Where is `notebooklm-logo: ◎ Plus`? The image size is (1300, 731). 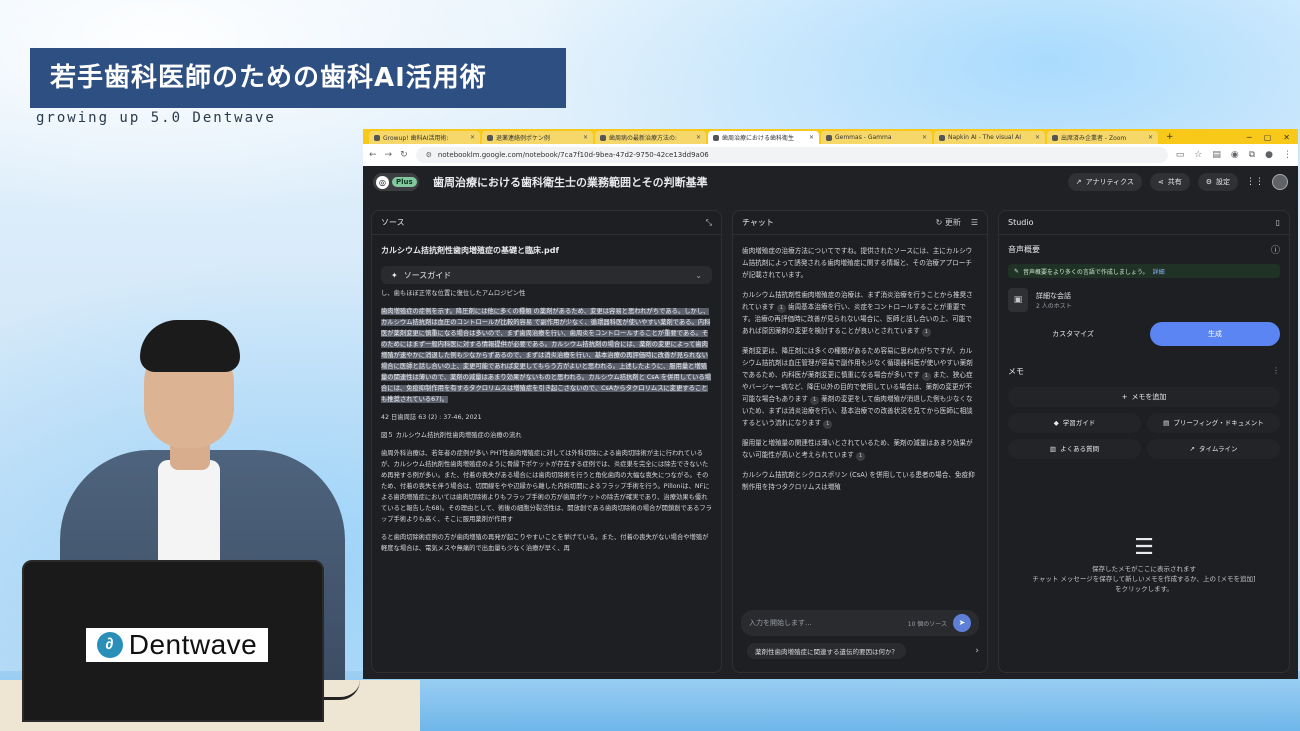
notebooklm-logo: ◎ Plus is located at coordinates (396, 182).